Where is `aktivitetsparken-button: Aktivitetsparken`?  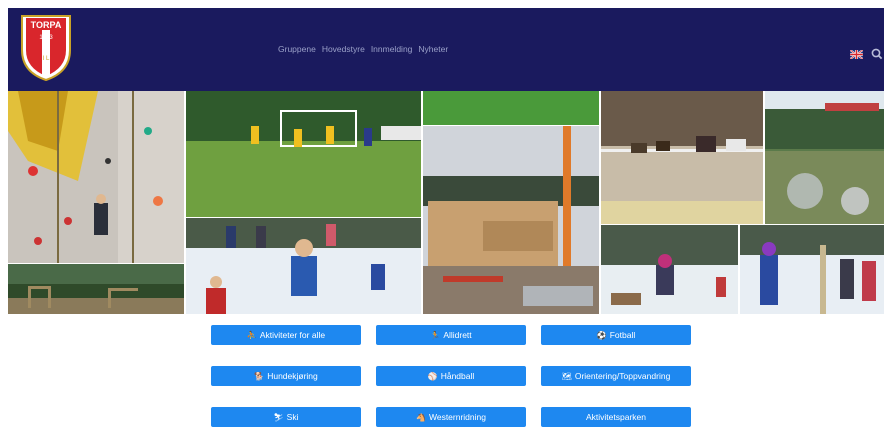
aktivitetsparken-button: Aktivitetsparken is located at coordinates (616, 417).